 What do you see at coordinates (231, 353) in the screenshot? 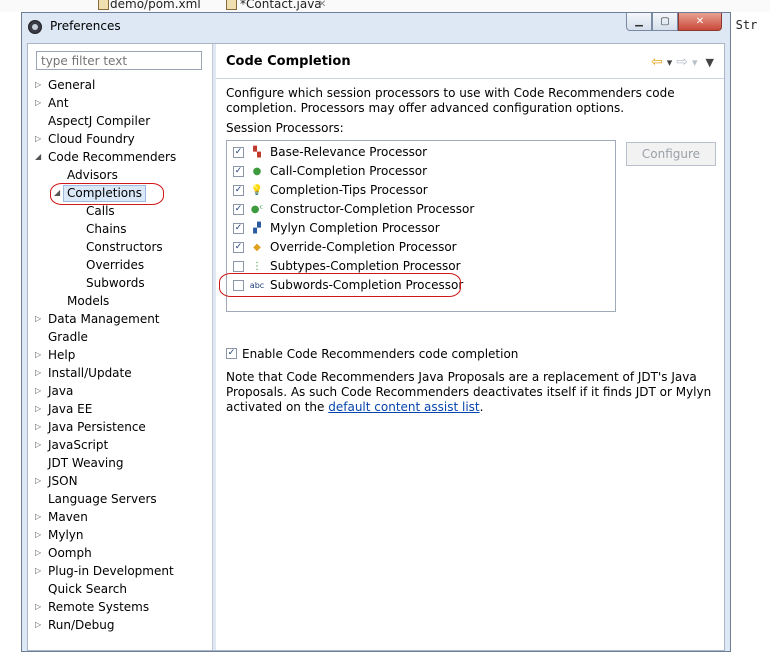
I see `enable-checkbox: ✓` at bounding box center [231, 353].